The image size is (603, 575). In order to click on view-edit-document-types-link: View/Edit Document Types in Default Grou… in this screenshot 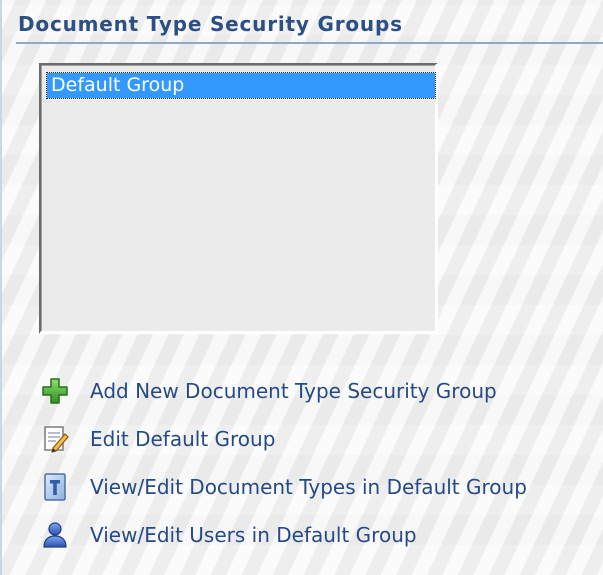, I will do `click(320, 487)`.